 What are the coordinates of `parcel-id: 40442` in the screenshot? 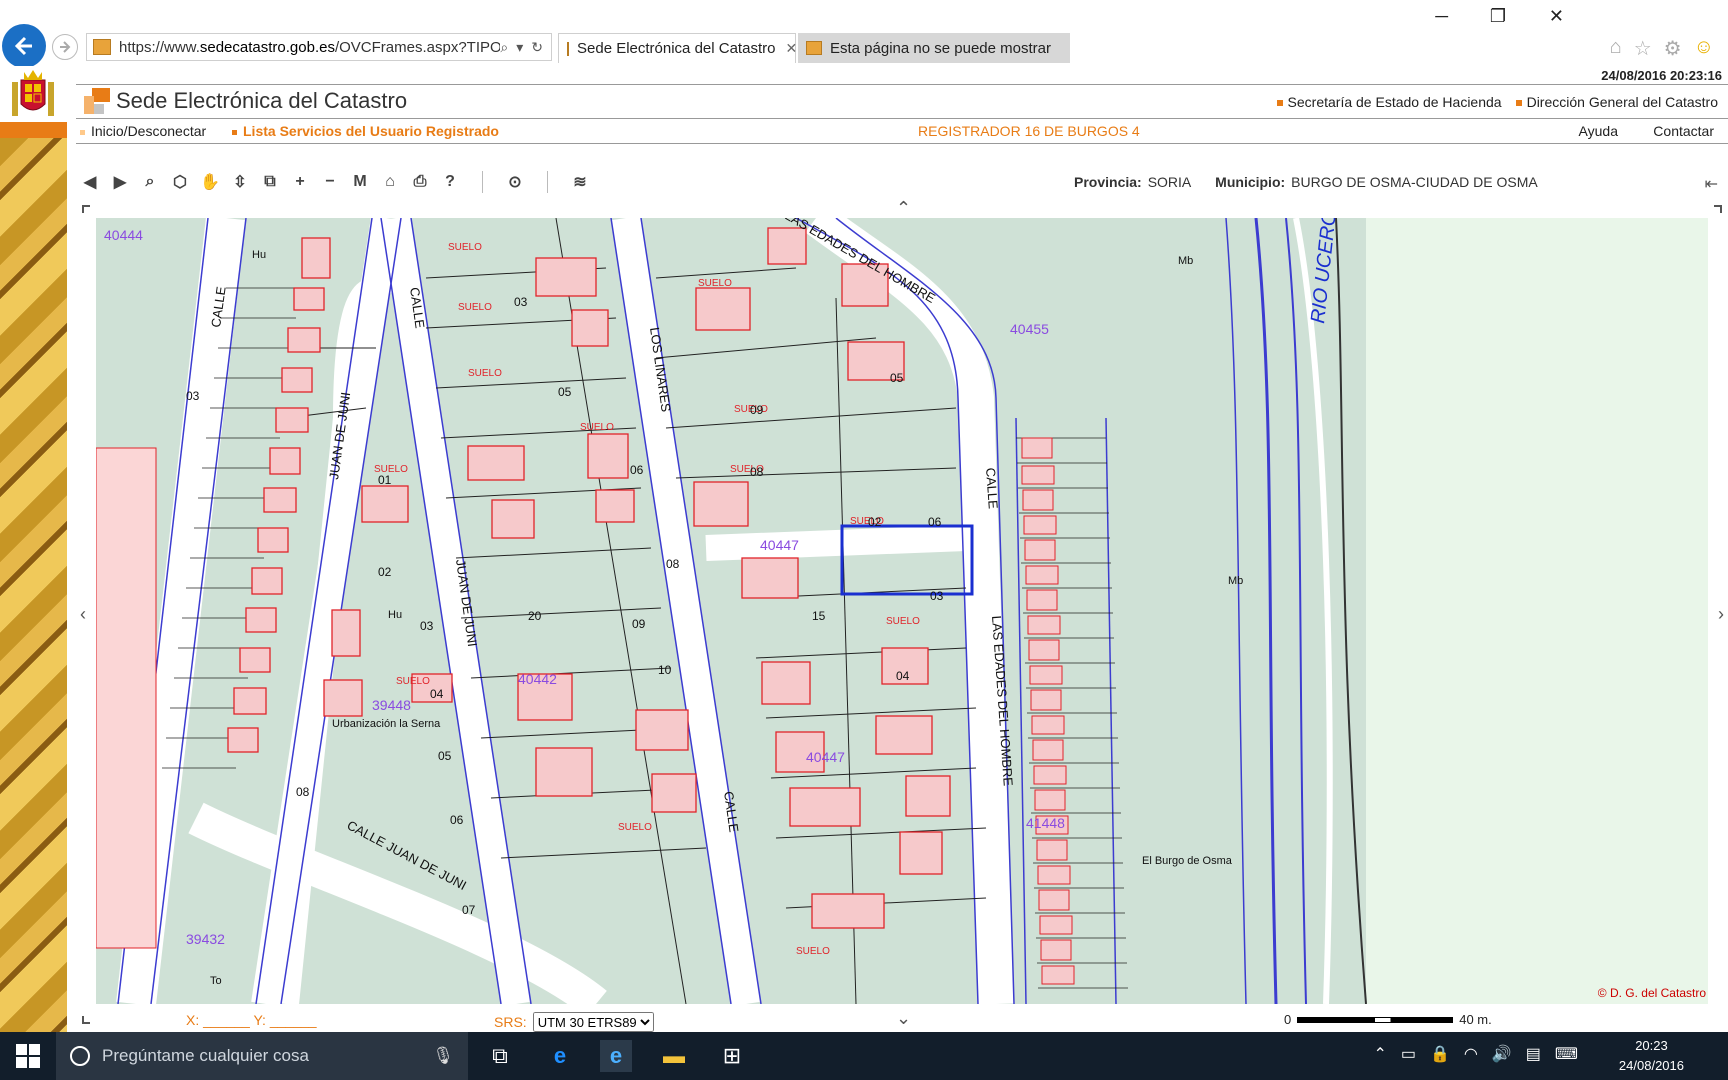 It's located at (537, 679).